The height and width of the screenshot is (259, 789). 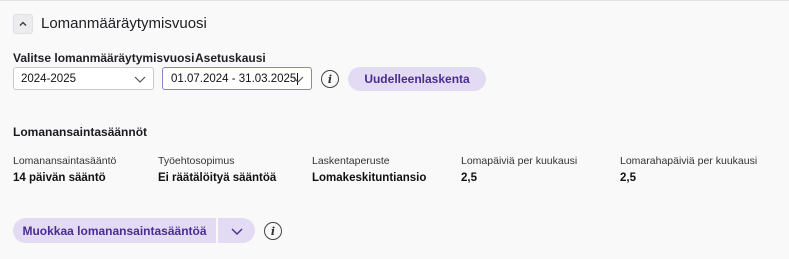 I want to click on rules-title: Lomanansaintasäännöt, so click(x=80, y=132).